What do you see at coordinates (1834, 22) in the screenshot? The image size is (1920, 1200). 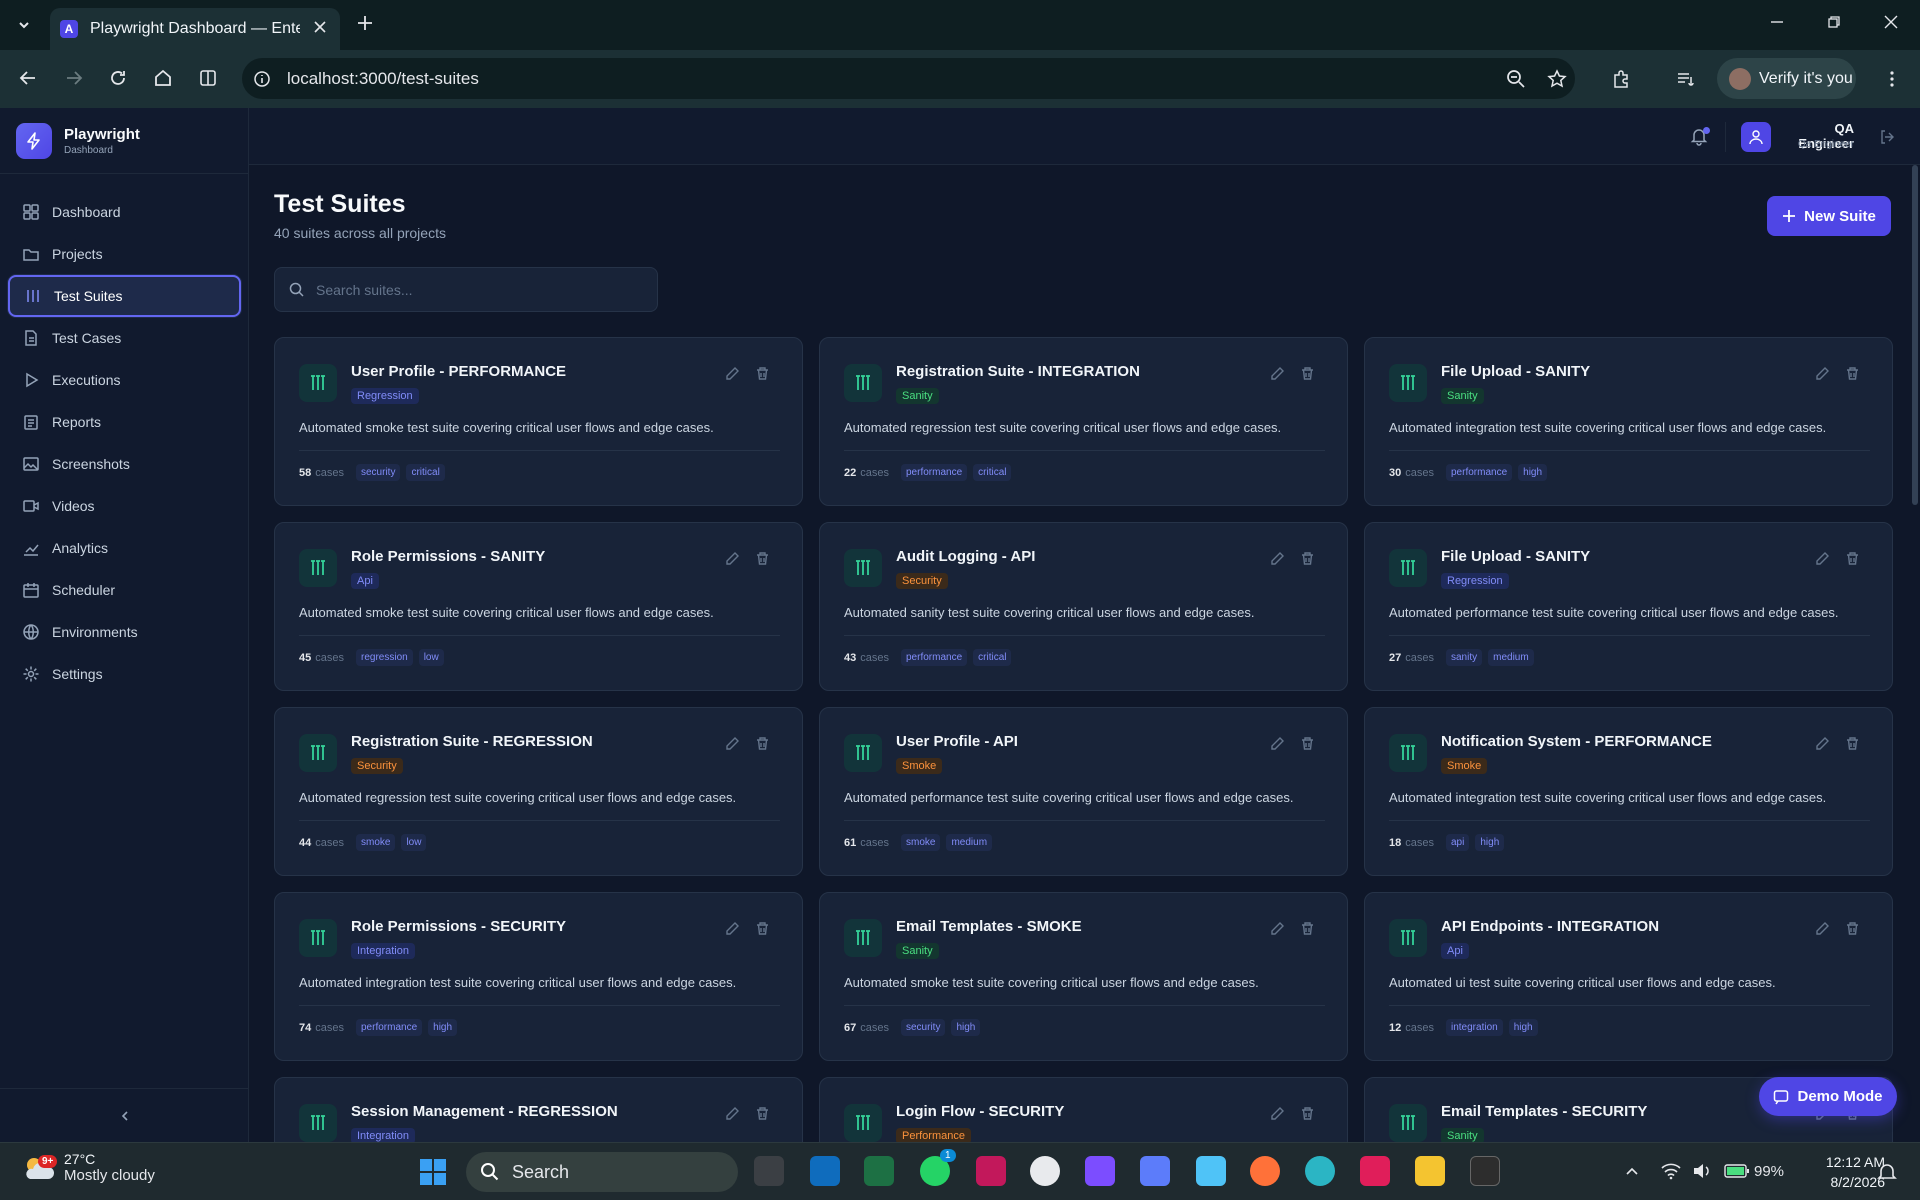 I see `restore-icon` at bounding box center [1834, 22].